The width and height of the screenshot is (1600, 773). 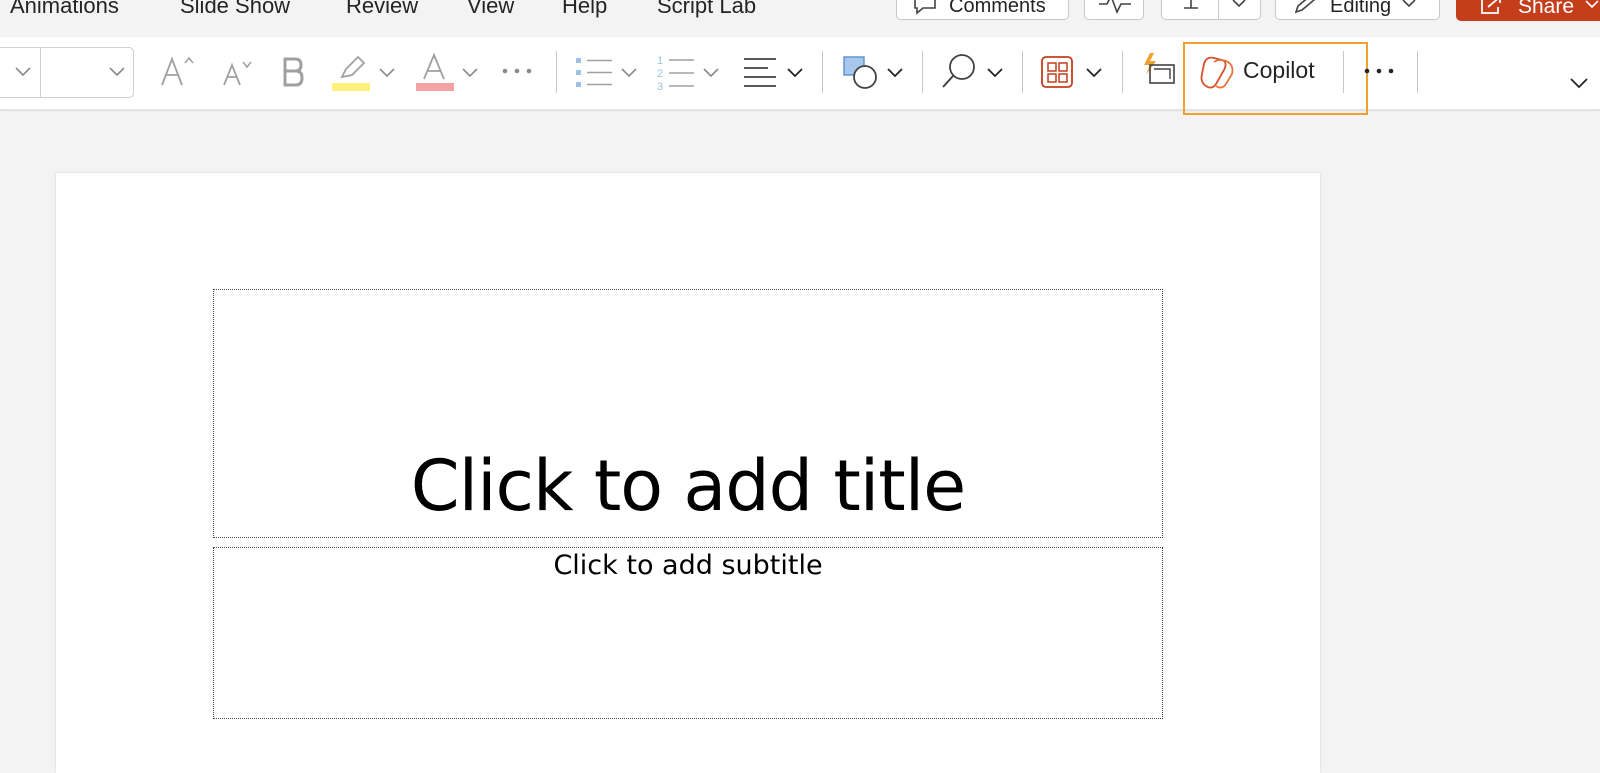 I want to click on increase-font-size-icon, so click(x=178, y=71).